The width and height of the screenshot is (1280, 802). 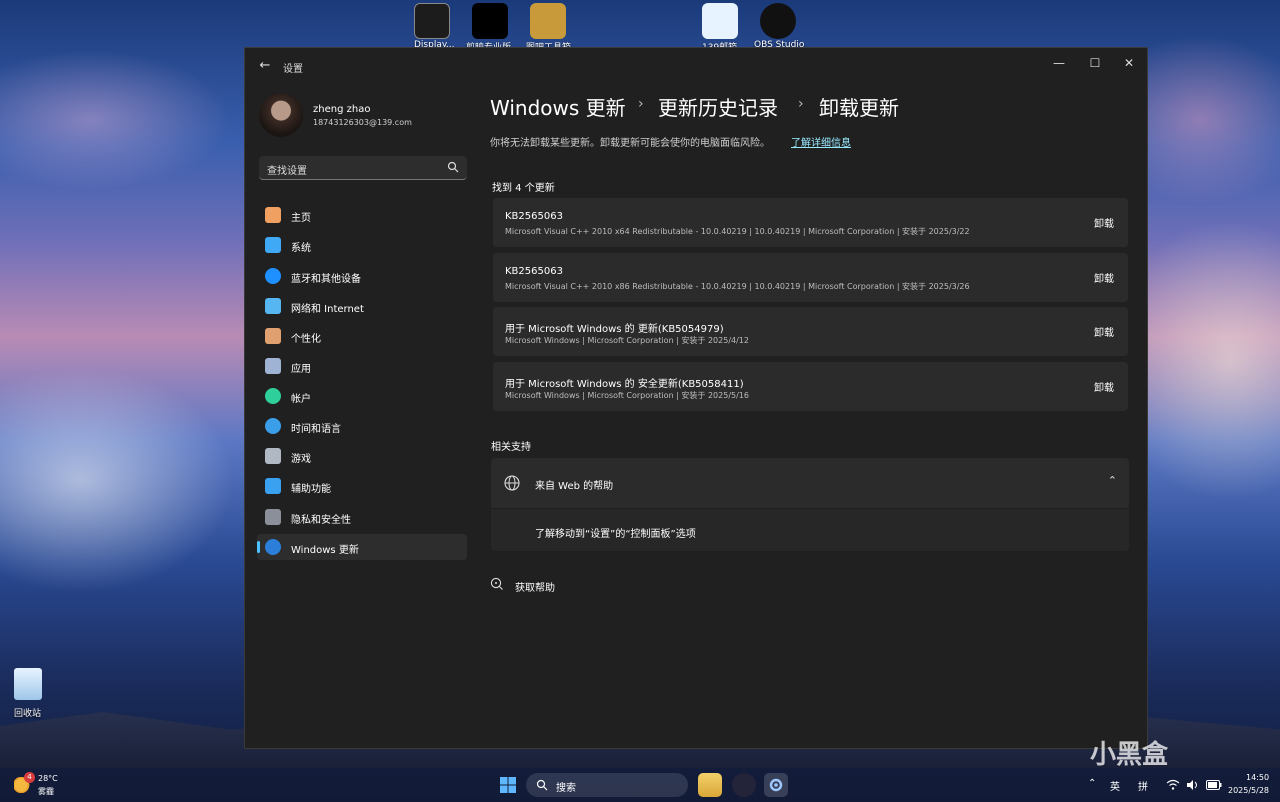 What do you see at coordinates (1095, 63) in the screenshot?
I see `maximize-button: ☐` at bounding box center [1095, 63].